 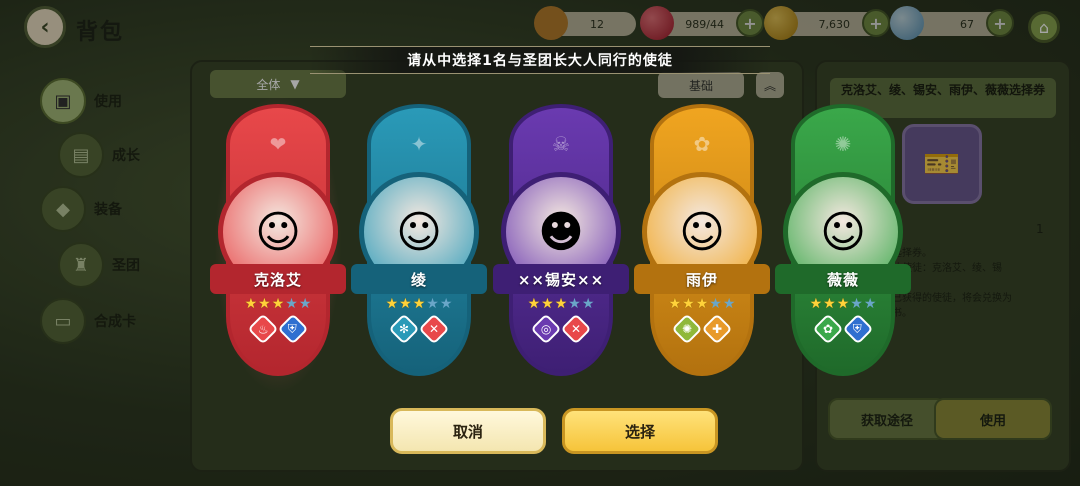 I want to click on trait-badges: ◎ ✕, so click(x=561, y=329).